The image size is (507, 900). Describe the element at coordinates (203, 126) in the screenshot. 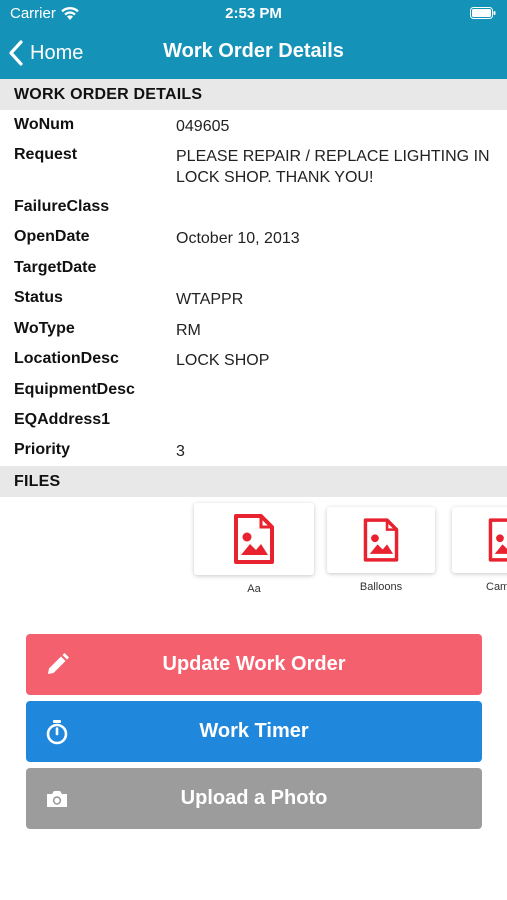

I see `detail-value: 049605` at that location.